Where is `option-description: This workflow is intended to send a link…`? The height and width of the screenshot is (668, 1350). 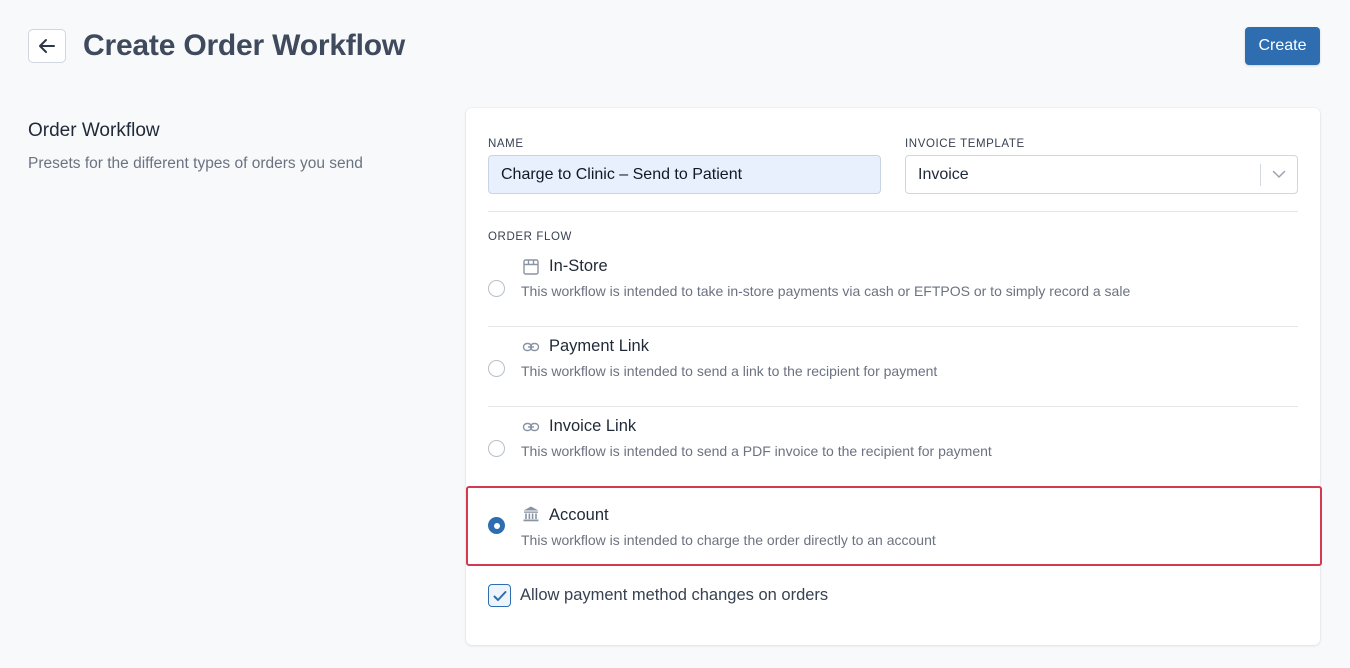
option-description: This workflow is intended to send a link… is located at coordinates (729, 371).